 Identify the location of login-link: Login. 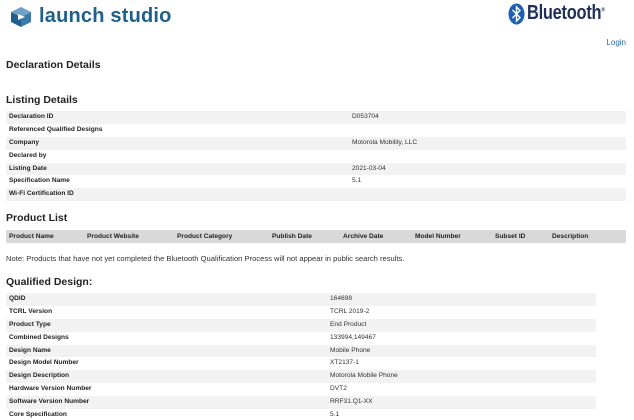
(616, 42).